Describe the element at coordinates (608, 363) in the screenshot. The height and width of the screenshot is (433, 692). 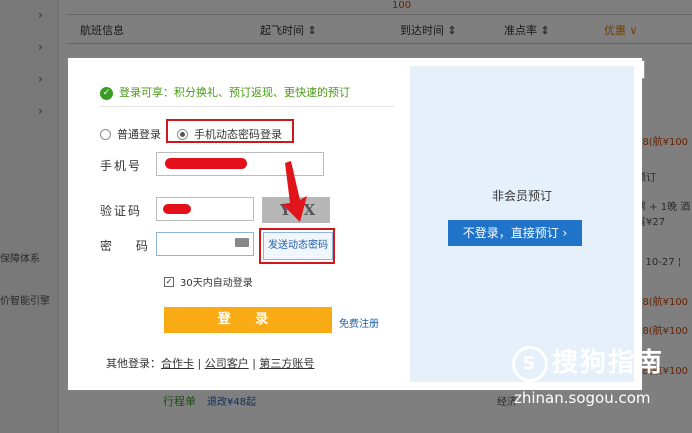
I see `watermark-brand: 搜狗指南` at that location.